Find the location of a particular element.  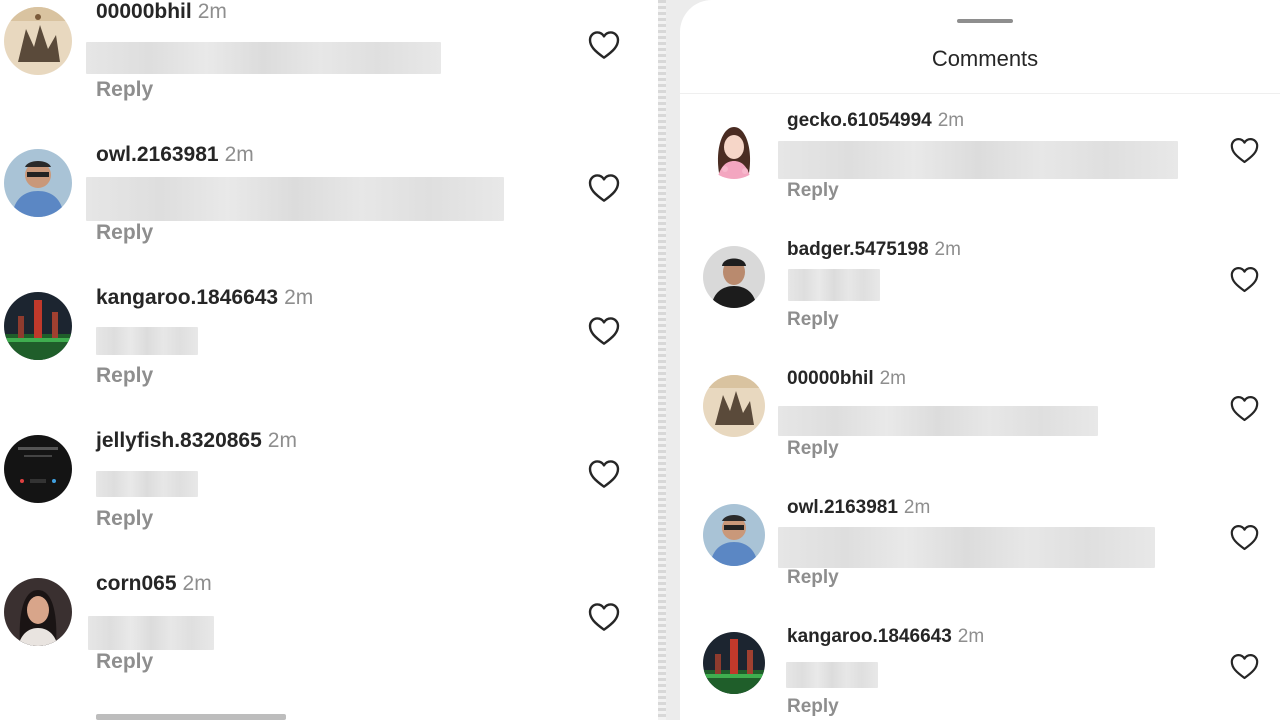

man-portrait-avatar is located at coordinates (734, 277).